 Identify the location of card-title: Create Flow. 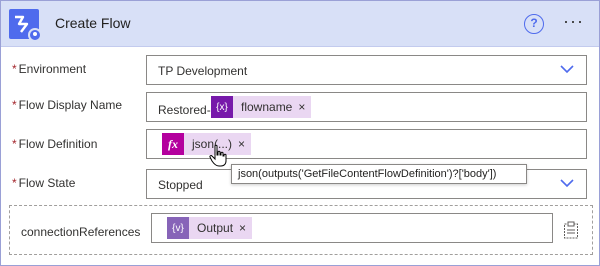
(93, 23).